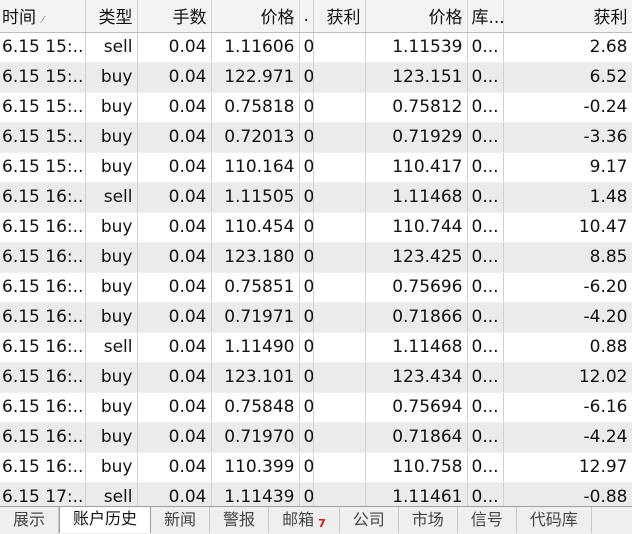 The image size is (632, 534). I want to click on open-price-cell: 0.71970, so click(255, 437).